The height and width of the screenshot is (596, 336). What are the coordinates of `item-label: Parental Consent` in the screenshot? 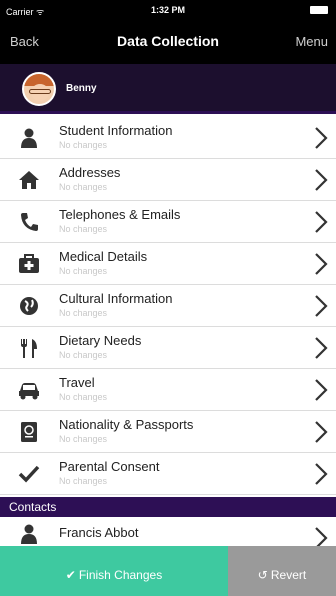 It's located at (109, 466).